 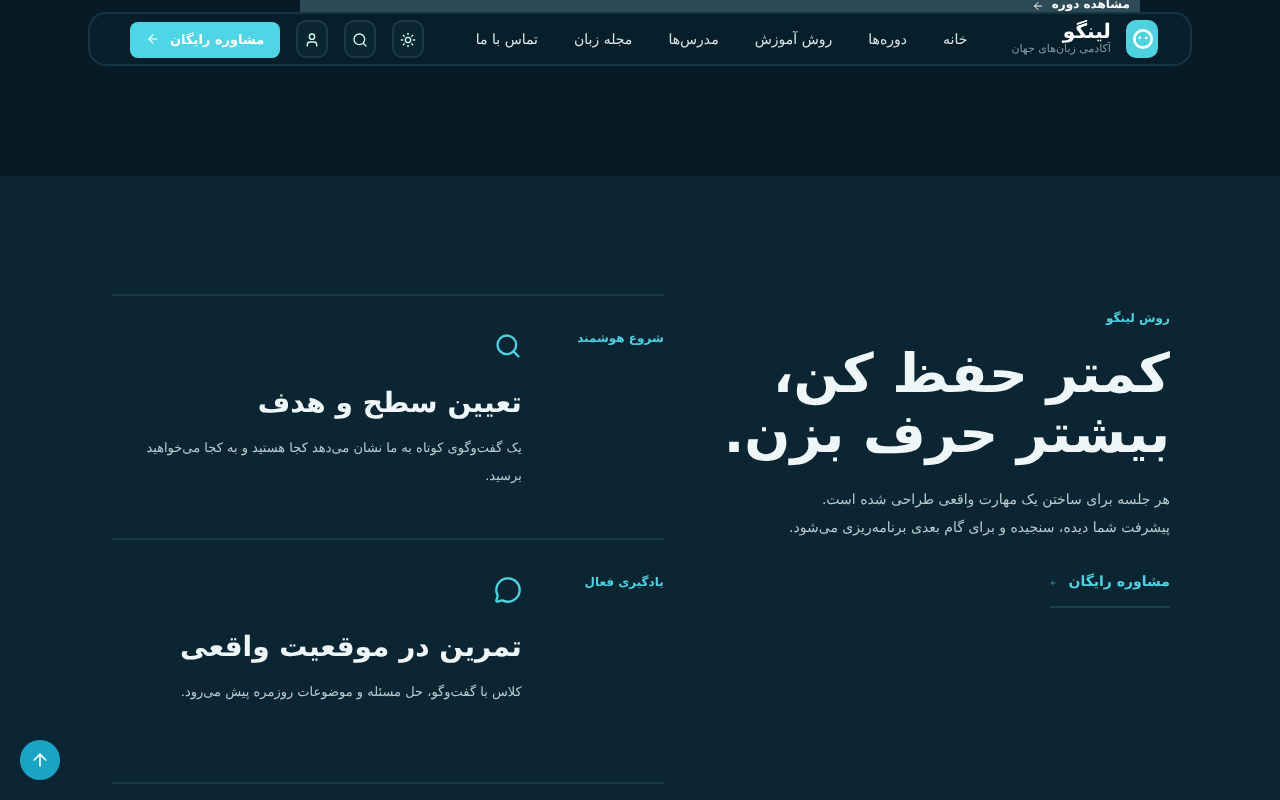 I want to click on brand-name: لینگو, so click(x=1061, y=33).